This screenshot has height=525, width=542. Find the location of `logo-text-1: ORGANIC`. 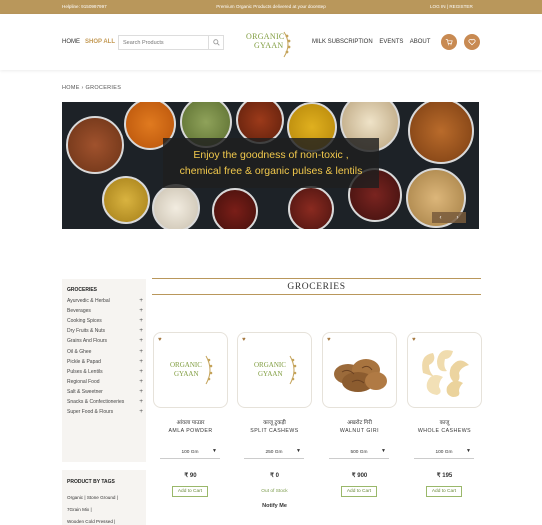

logo-text-1: ORGANIC is located at coordinates (265, 36).